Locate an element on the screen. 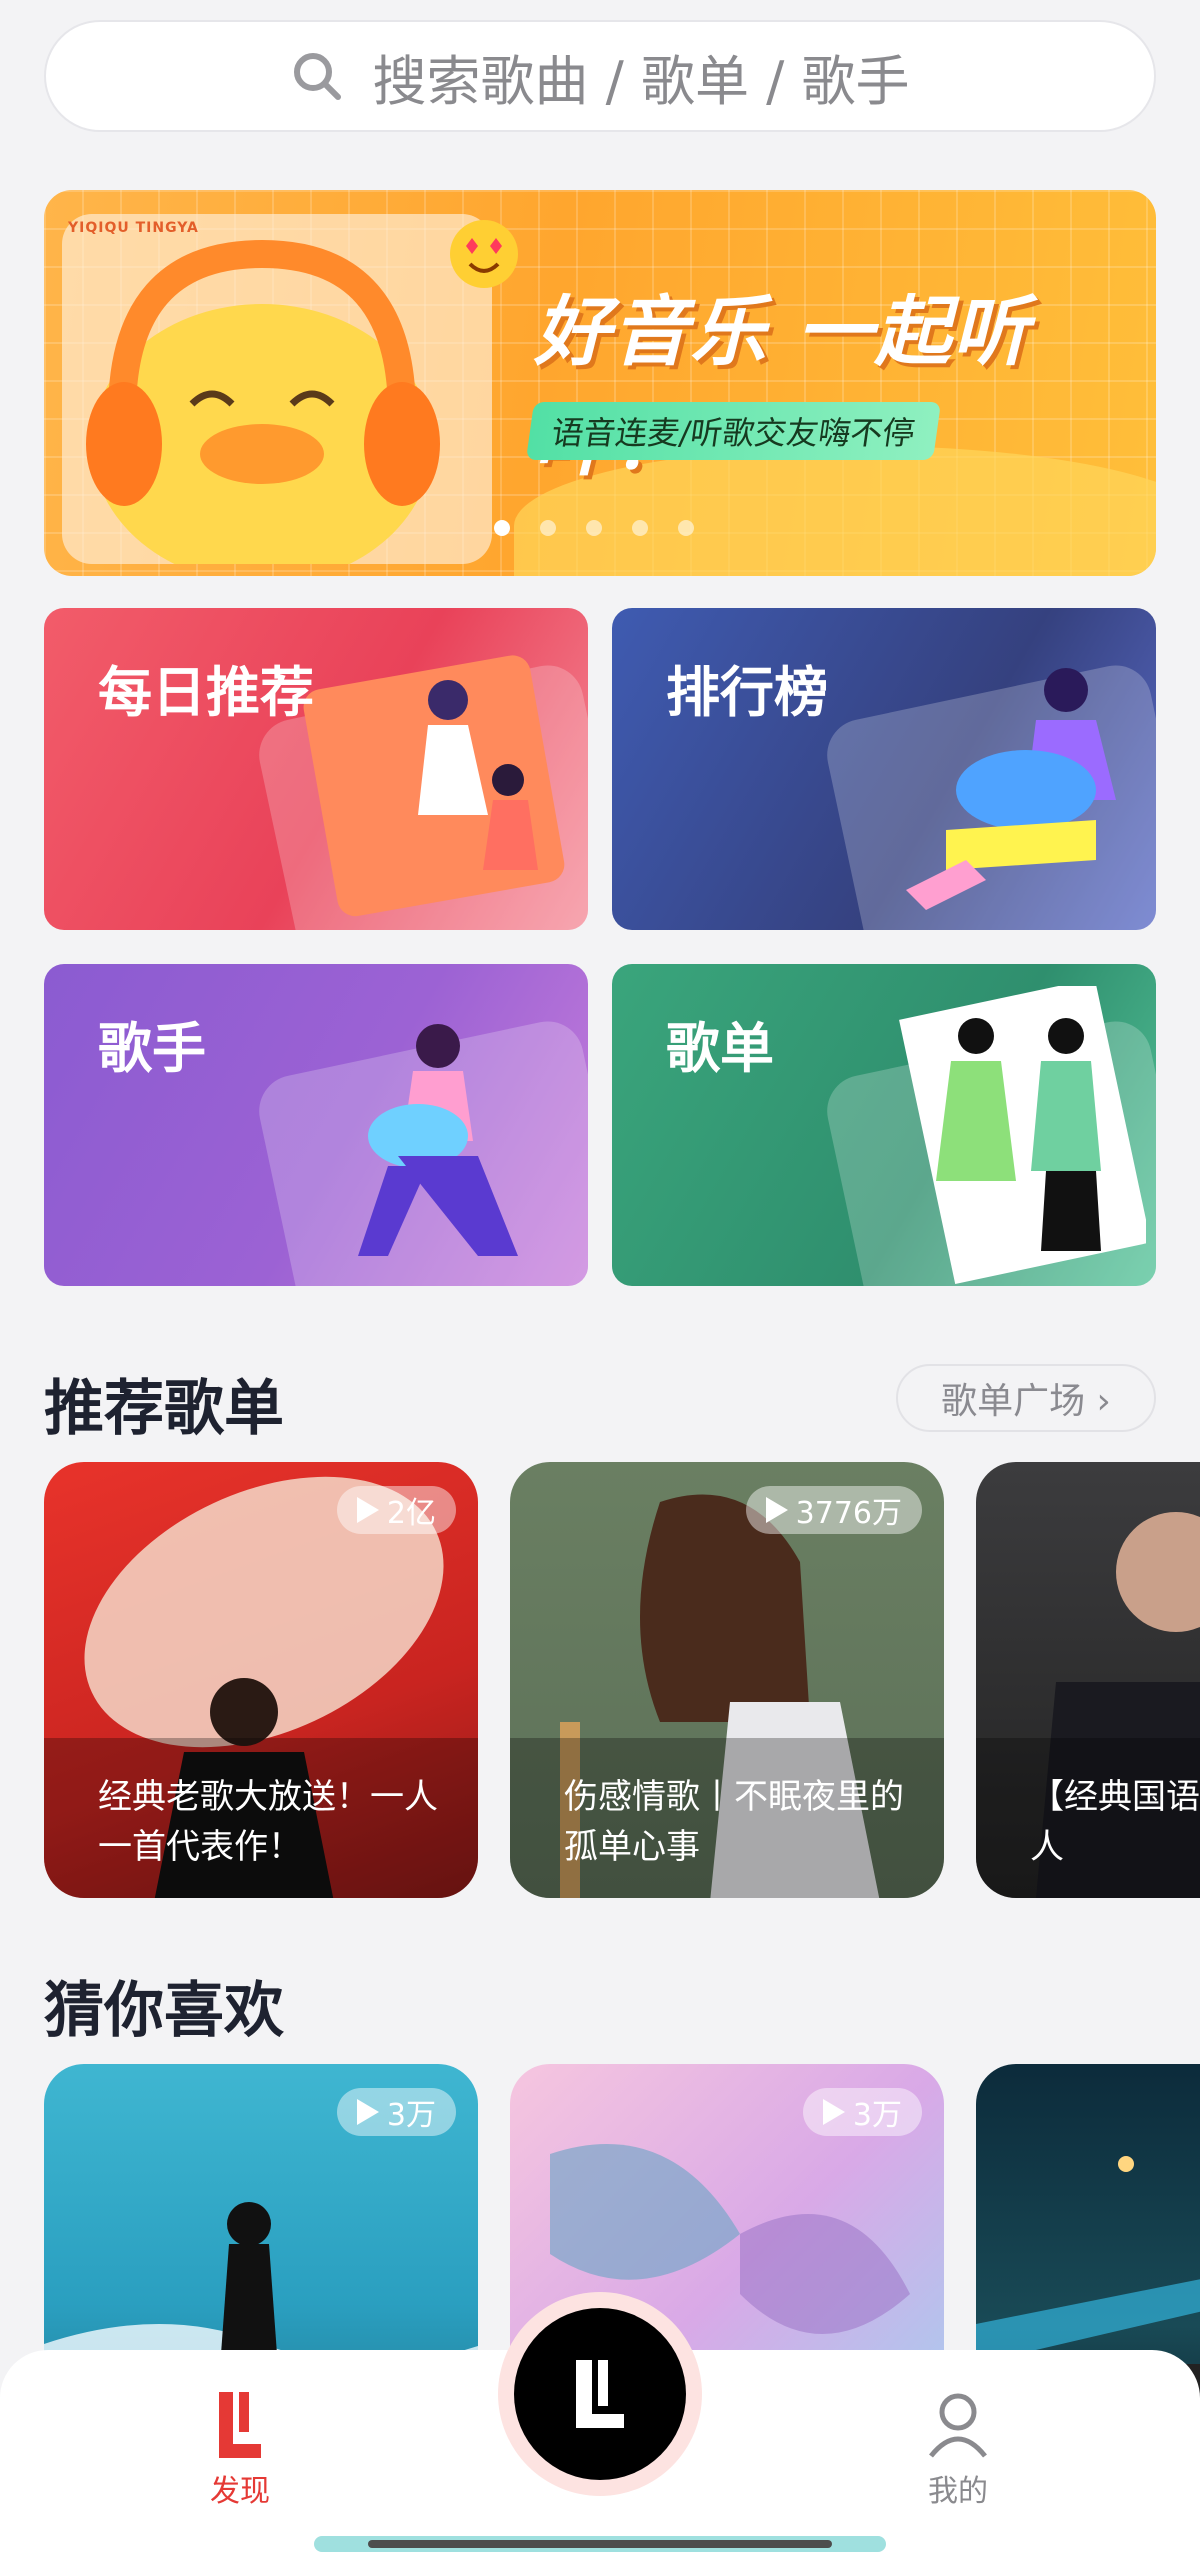 This screenshot has height=2573, width=1200. dancing-couple-illustration is located at coordinates (434, 786).